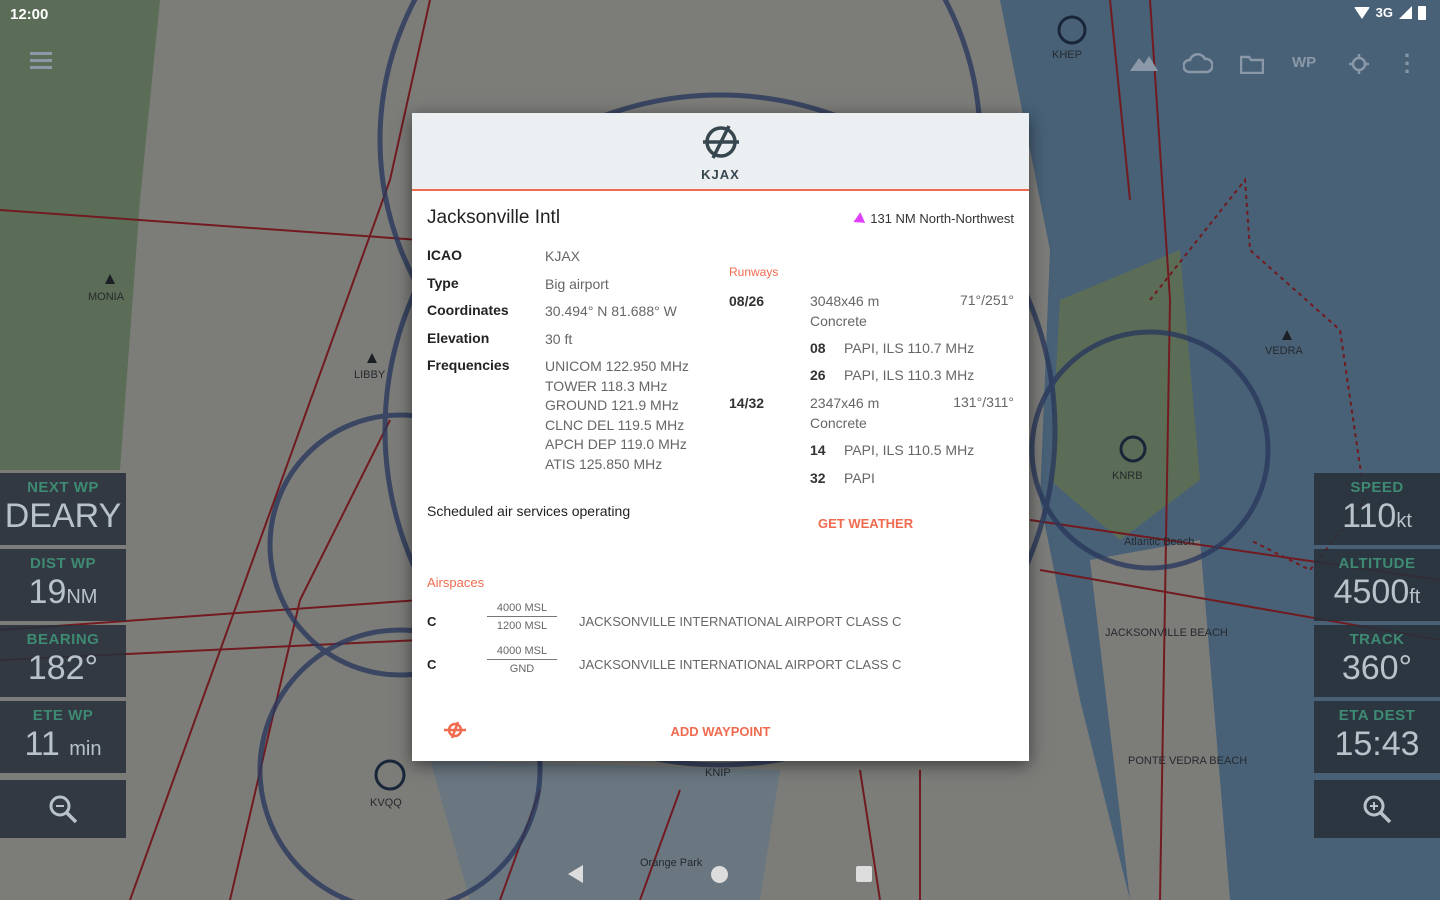 The image size is (1440, 900). I want to click on more-options-icon: · · ·, so click(1407, 64).